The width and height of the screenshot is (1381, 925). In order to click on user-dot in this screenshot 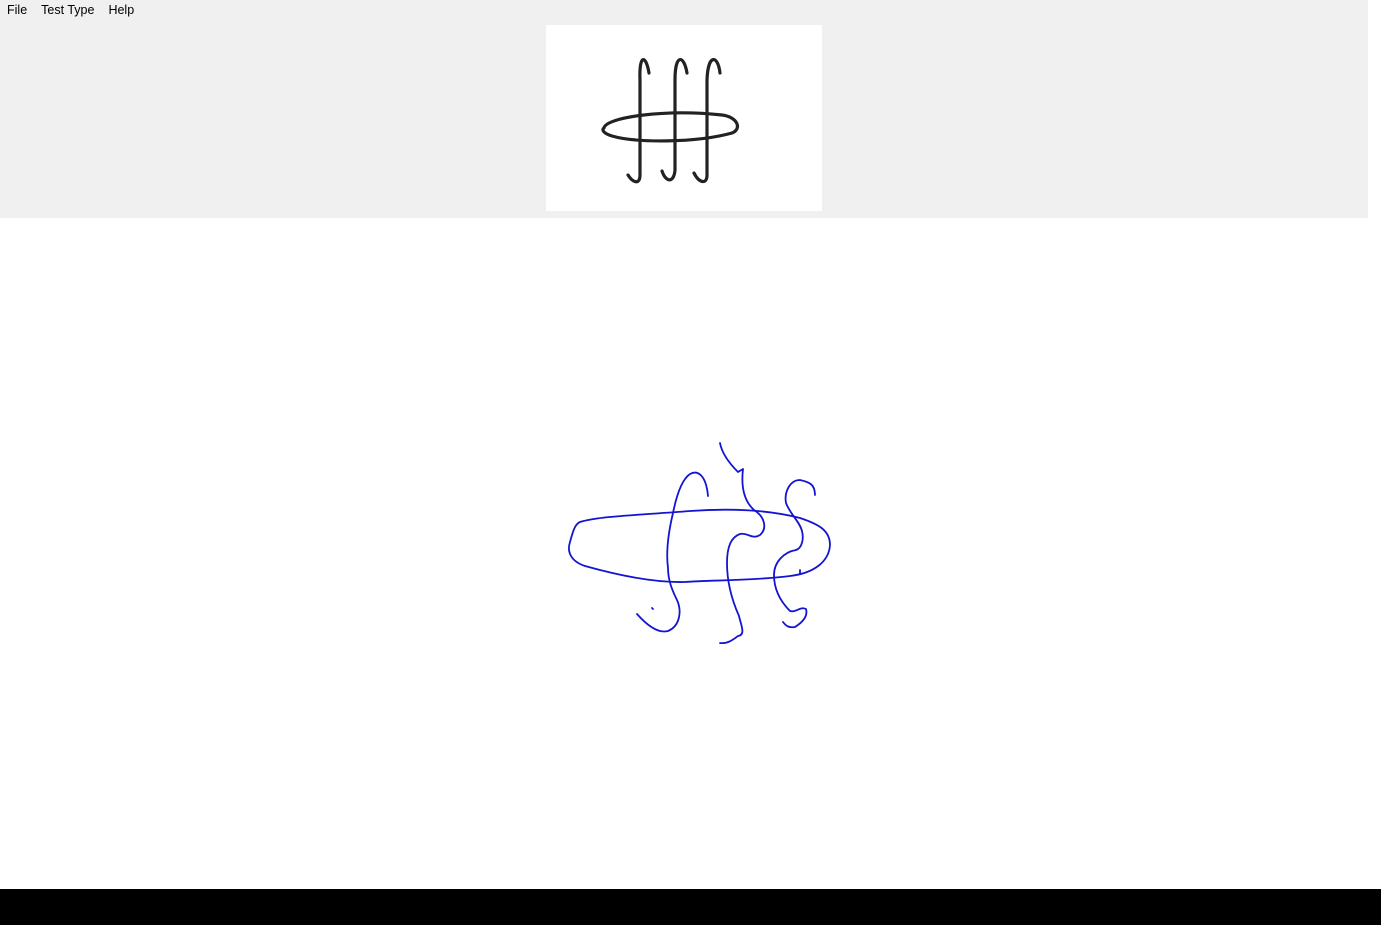, I will do `click(652, 608)`.